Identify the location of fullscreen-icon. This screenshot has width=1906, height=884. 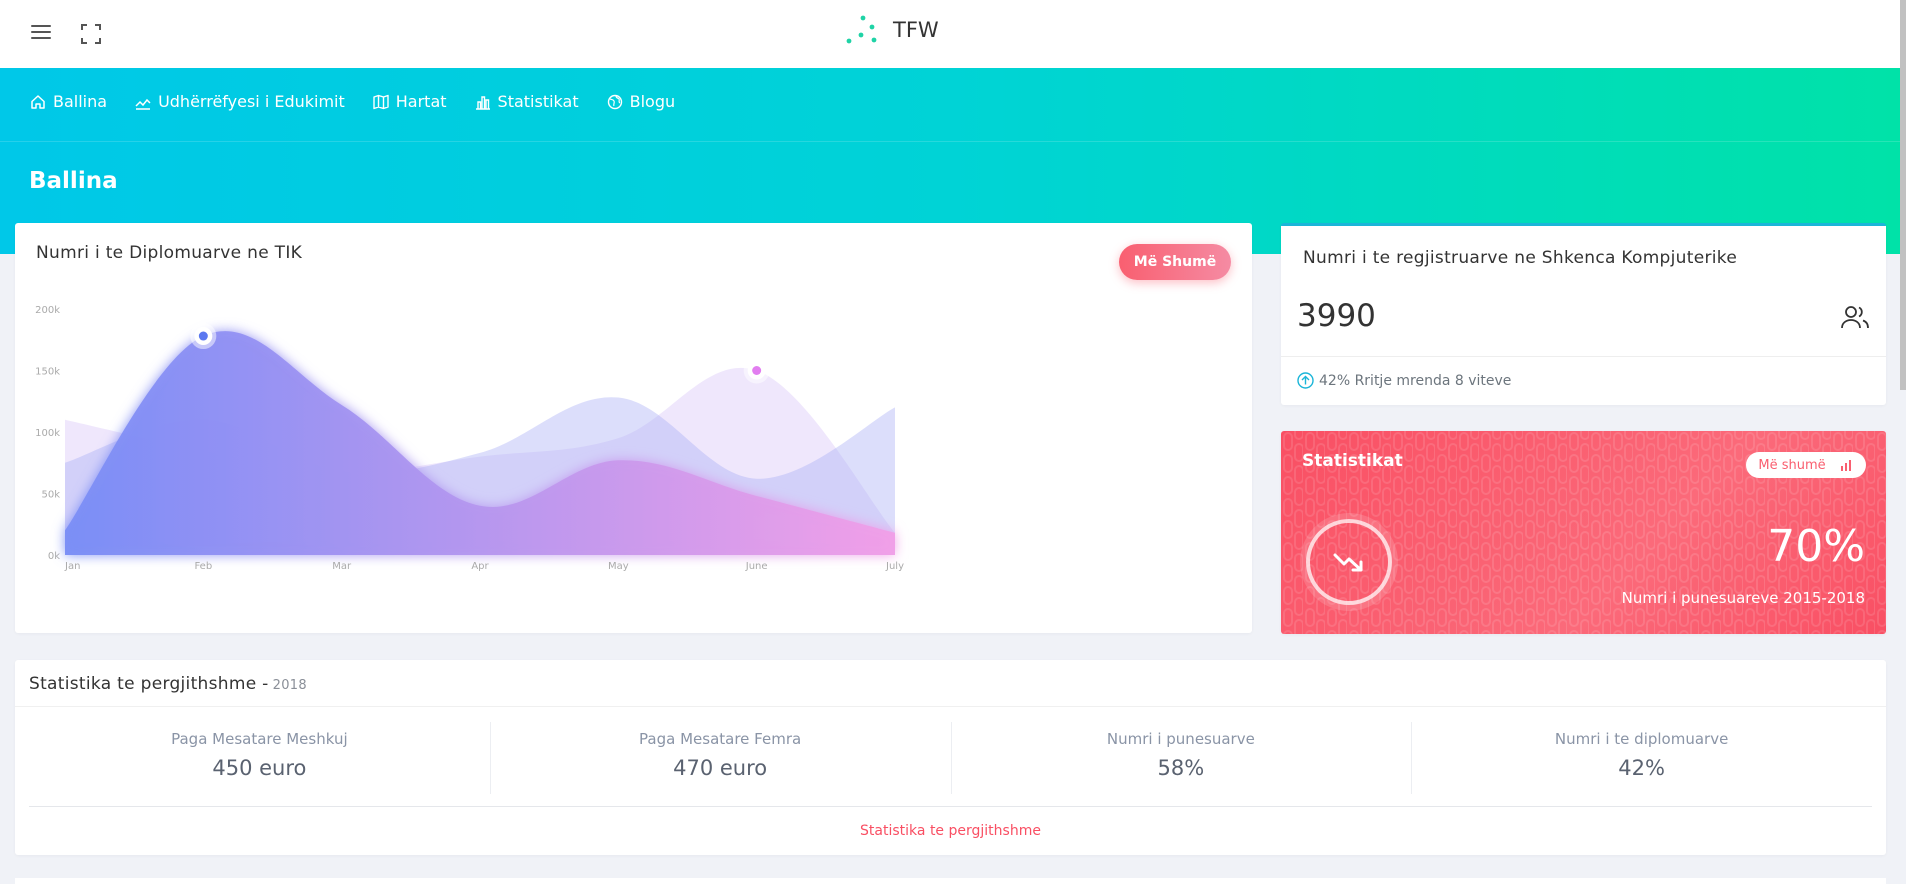
(91, 34).